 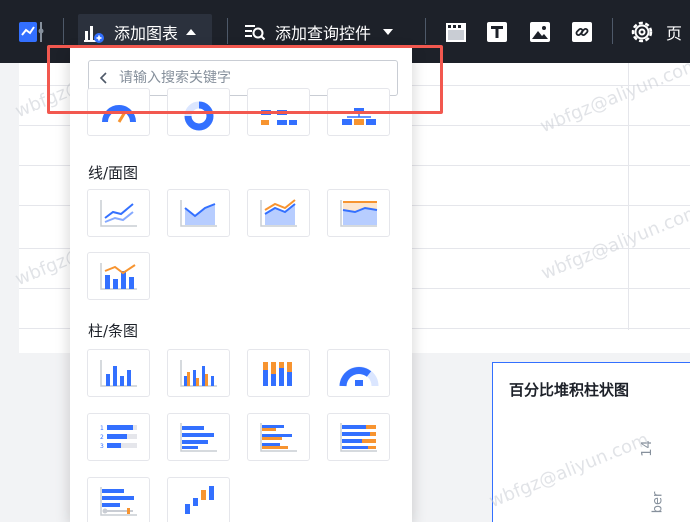 What do you see at coordinates (102, 437) in the screenshot?
I see `svg-text: 2` at bounding box center [102, 437].